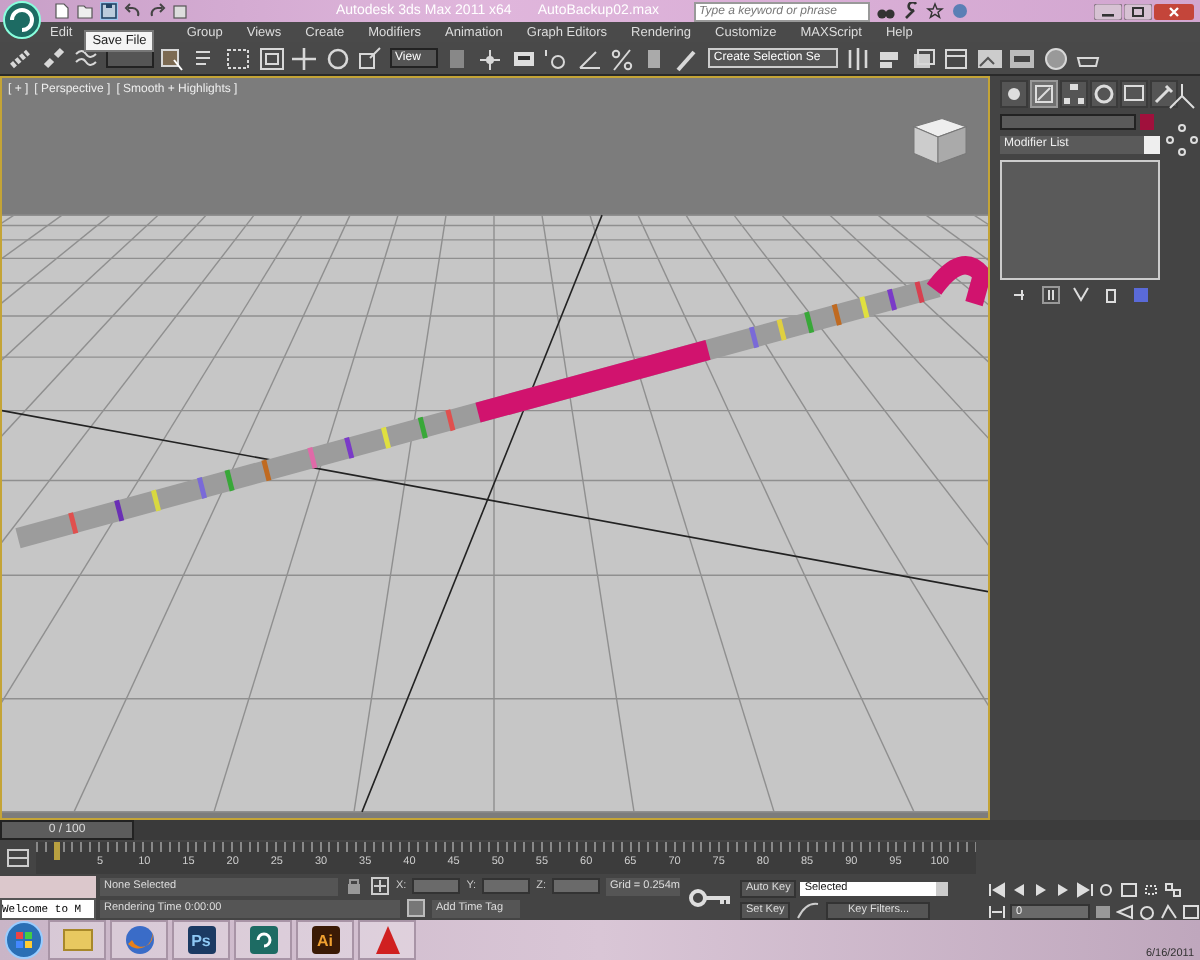 The width and height of the screenshot is (1200, 960). I want to click on angle-snap-icon, so click(589, 58).